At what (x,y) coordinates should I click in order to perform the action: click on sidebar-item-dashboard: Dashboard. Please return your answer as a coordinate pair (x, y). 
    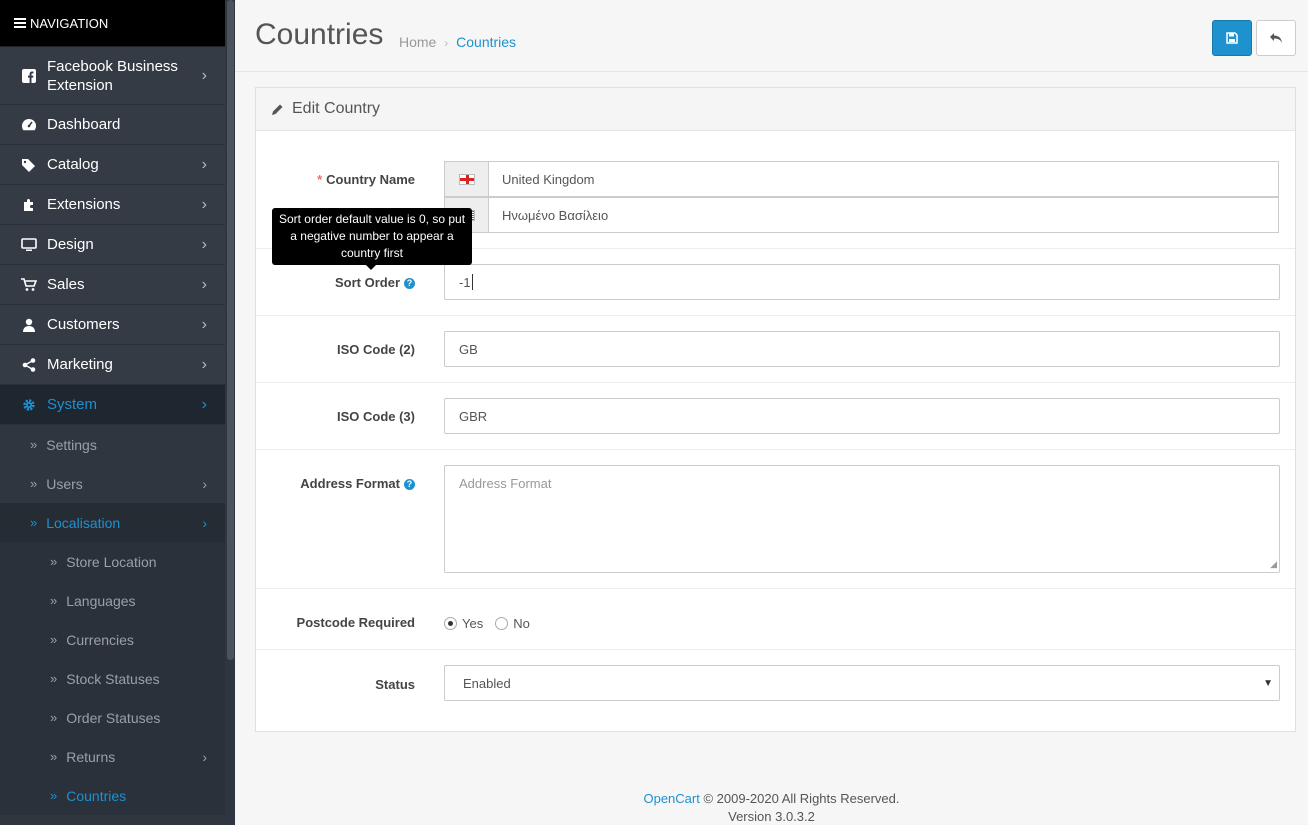
    Looking at the image, I should click on (112, 125).